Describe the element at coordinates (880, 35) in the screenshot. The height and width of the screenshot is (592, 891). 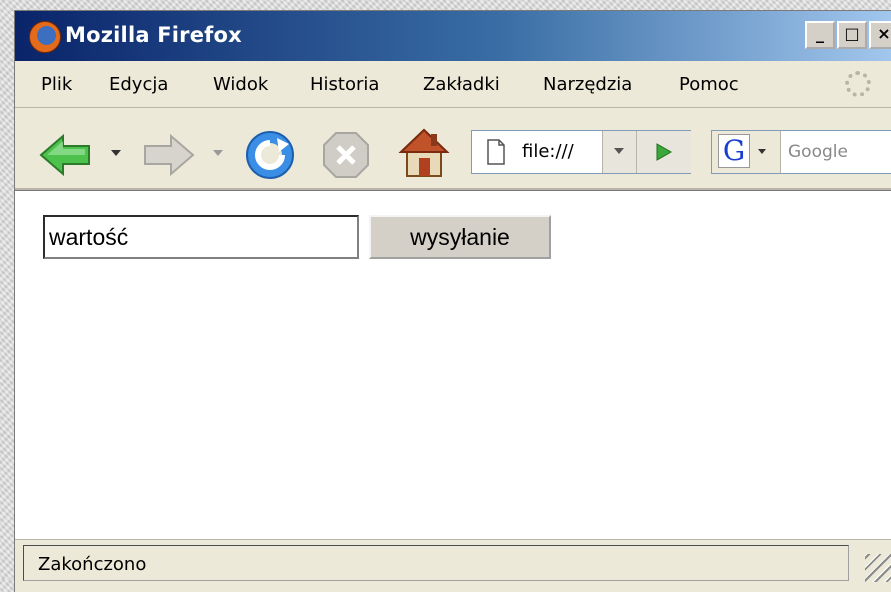
I see `close-button: ×` at that location.